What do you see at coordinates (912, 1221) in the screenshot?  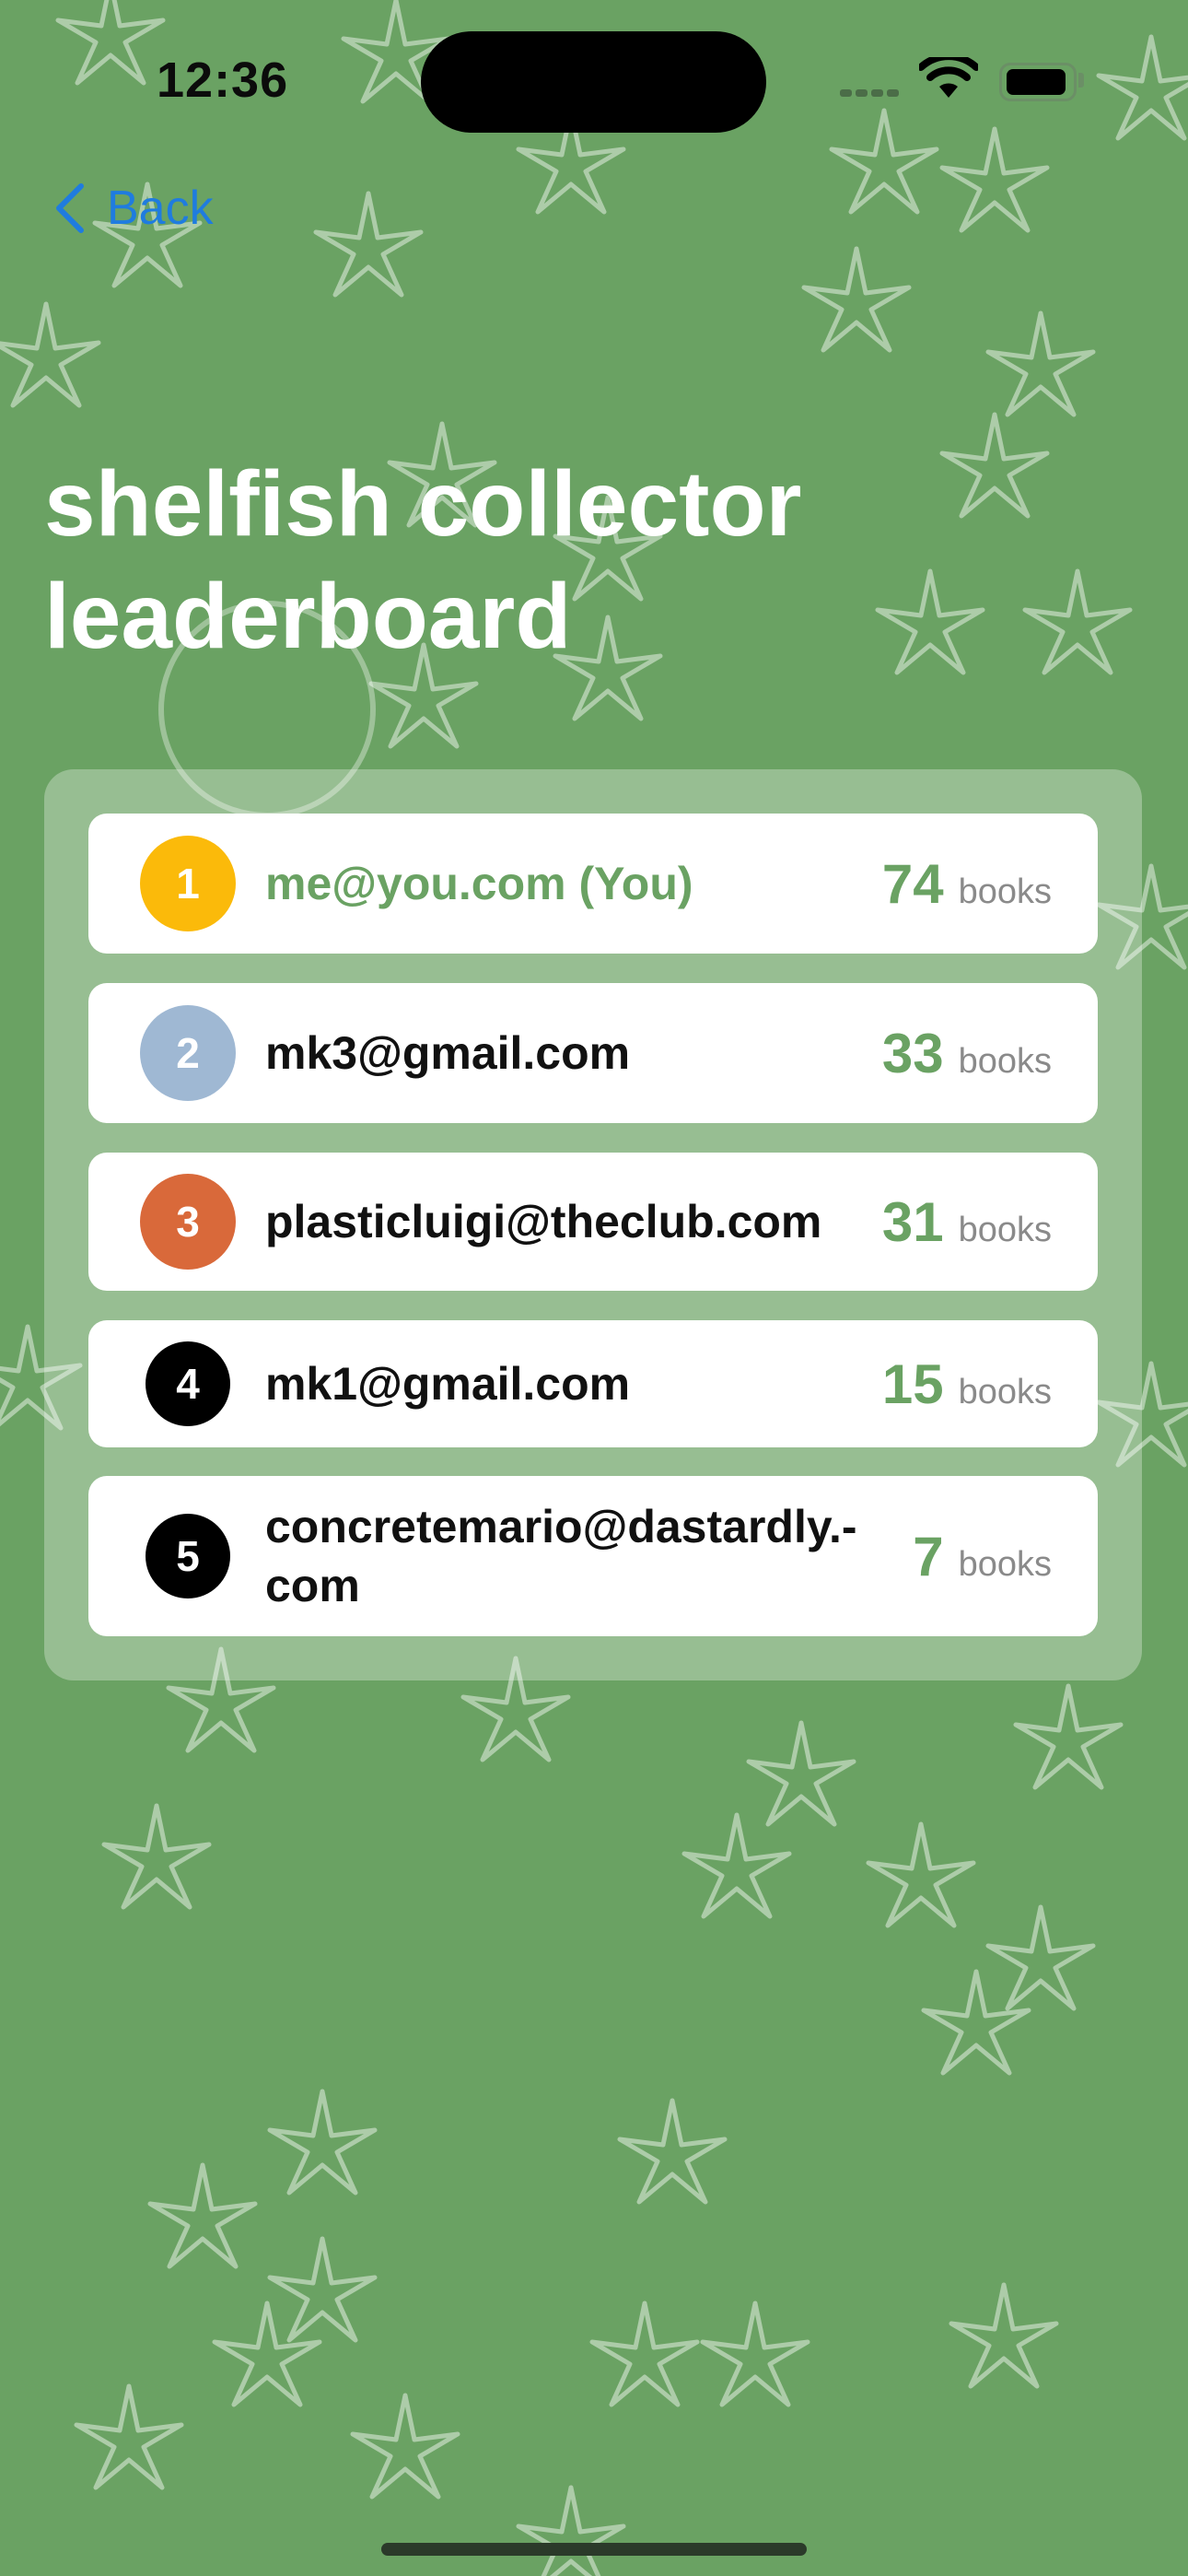 I see `score-value: 31` at bounding box center [912, 1221].